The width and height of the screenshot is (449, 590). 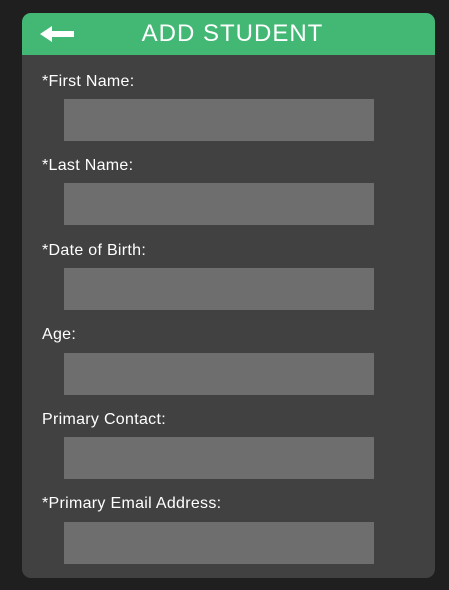 I want to click on header-bar: ADD STUDENT, so click(x=228, y=34).